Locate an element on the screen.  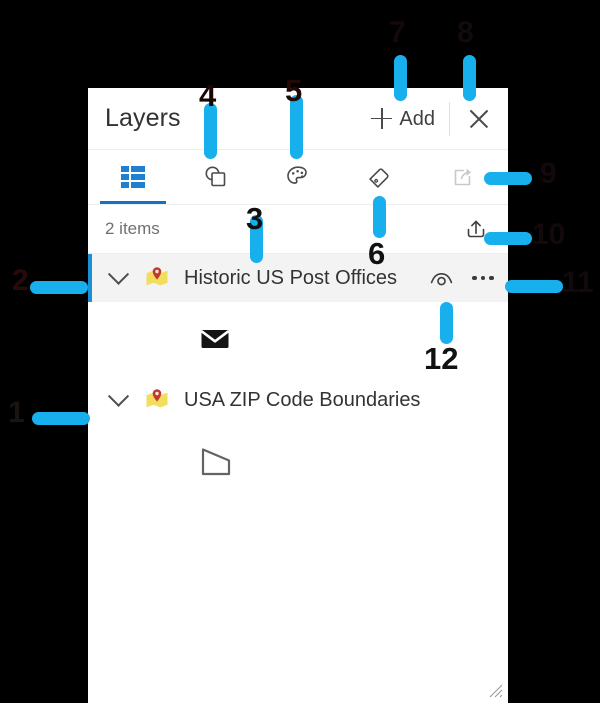
add-button-label: Add is located at coordinates (417, 118).